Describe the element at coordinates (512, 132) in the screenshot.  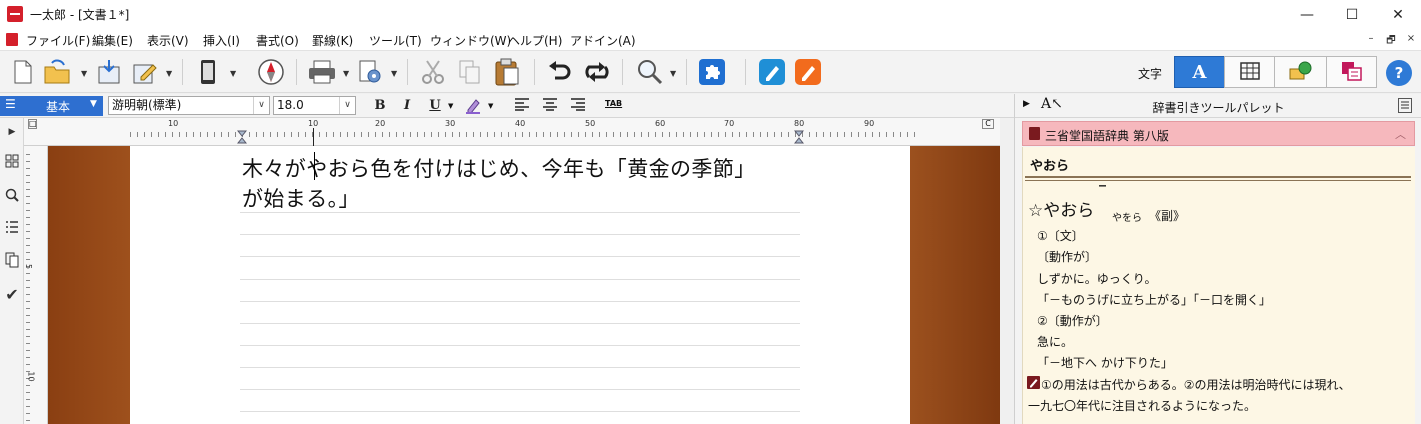
I see `horizontal-ruler: □ 10 10 20 30 40 50 60 70 80 90 C` at that location.